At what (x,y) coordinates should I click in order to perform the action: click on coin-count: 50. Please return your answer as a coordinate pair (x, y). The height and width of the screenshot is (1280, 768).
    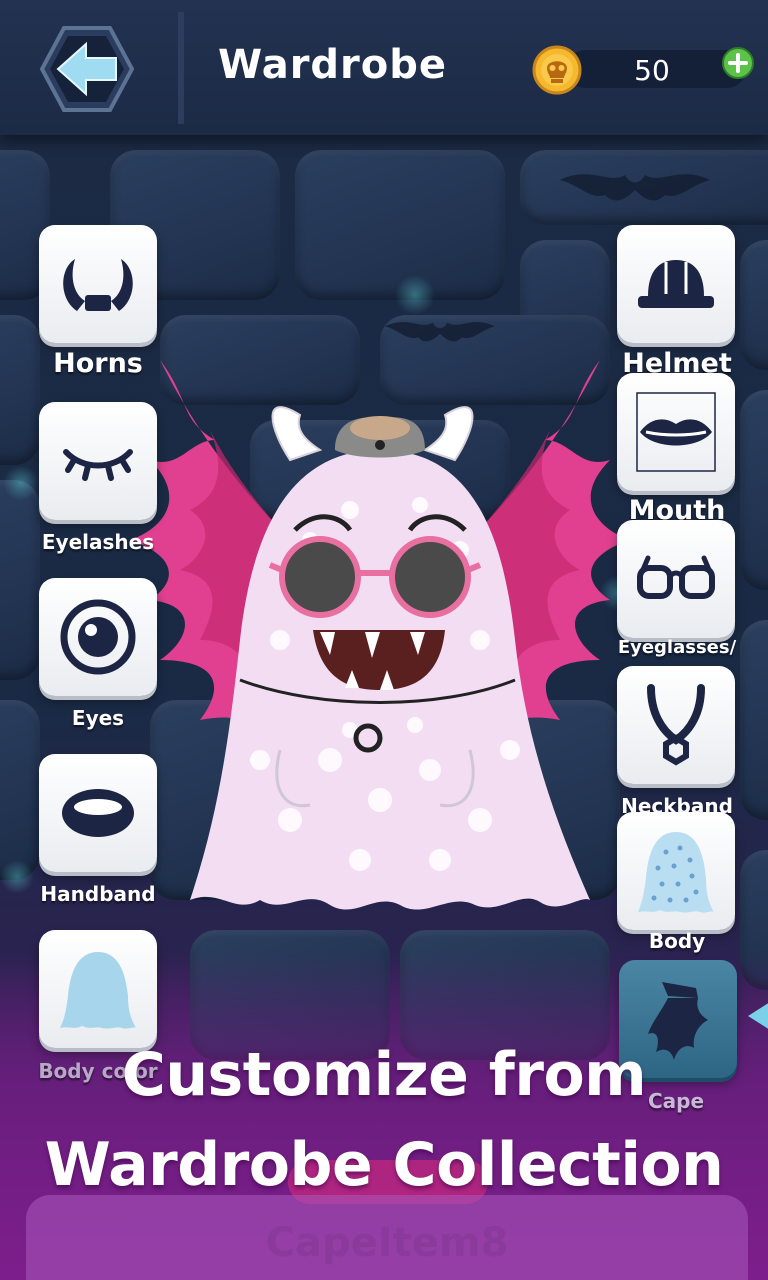
    Looking at the image, I should click on (652, 70).